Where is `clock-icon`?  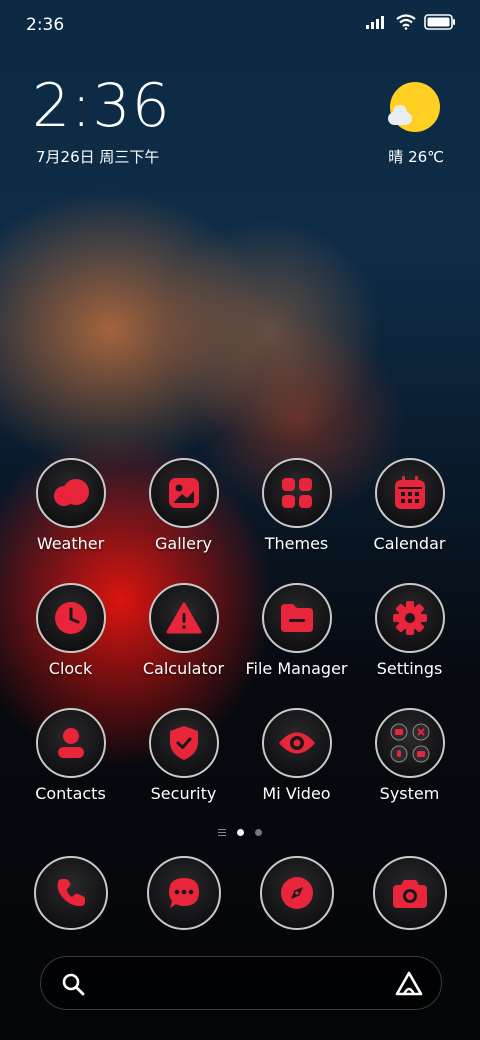
clock-icon is located at coordinates (70, 618).